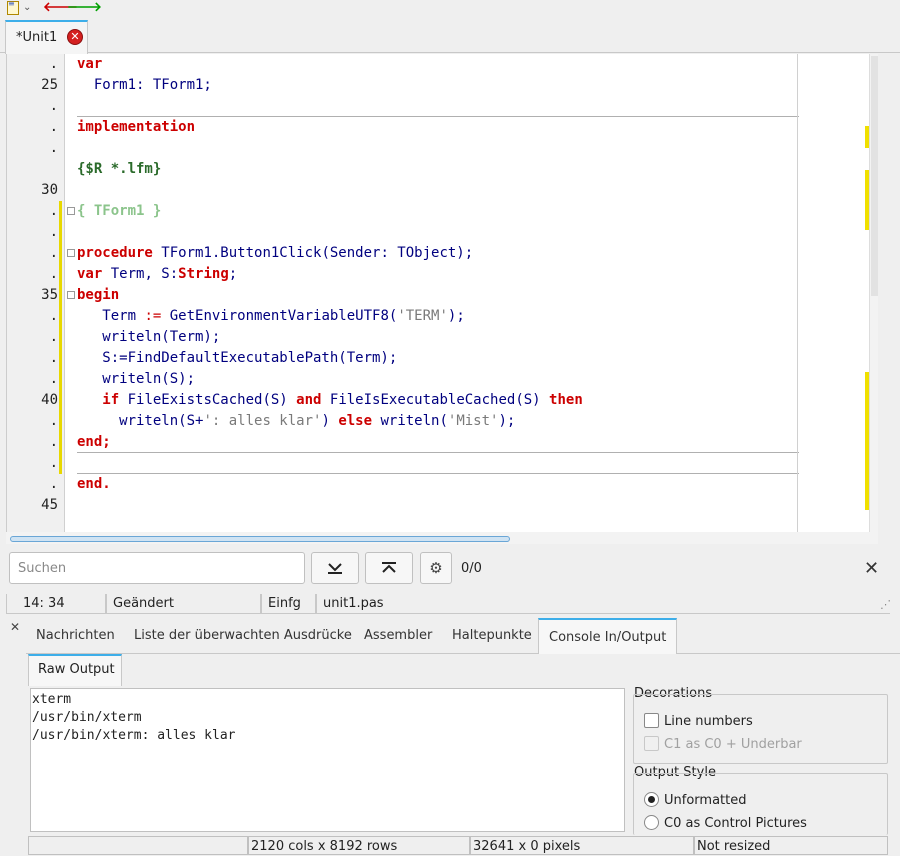 The height and width of the screenshot is (856, 900). Describe the element at coordinates (463, 670) in the screenshot. I see `console-sub-tabs: Raw Output` at that location.